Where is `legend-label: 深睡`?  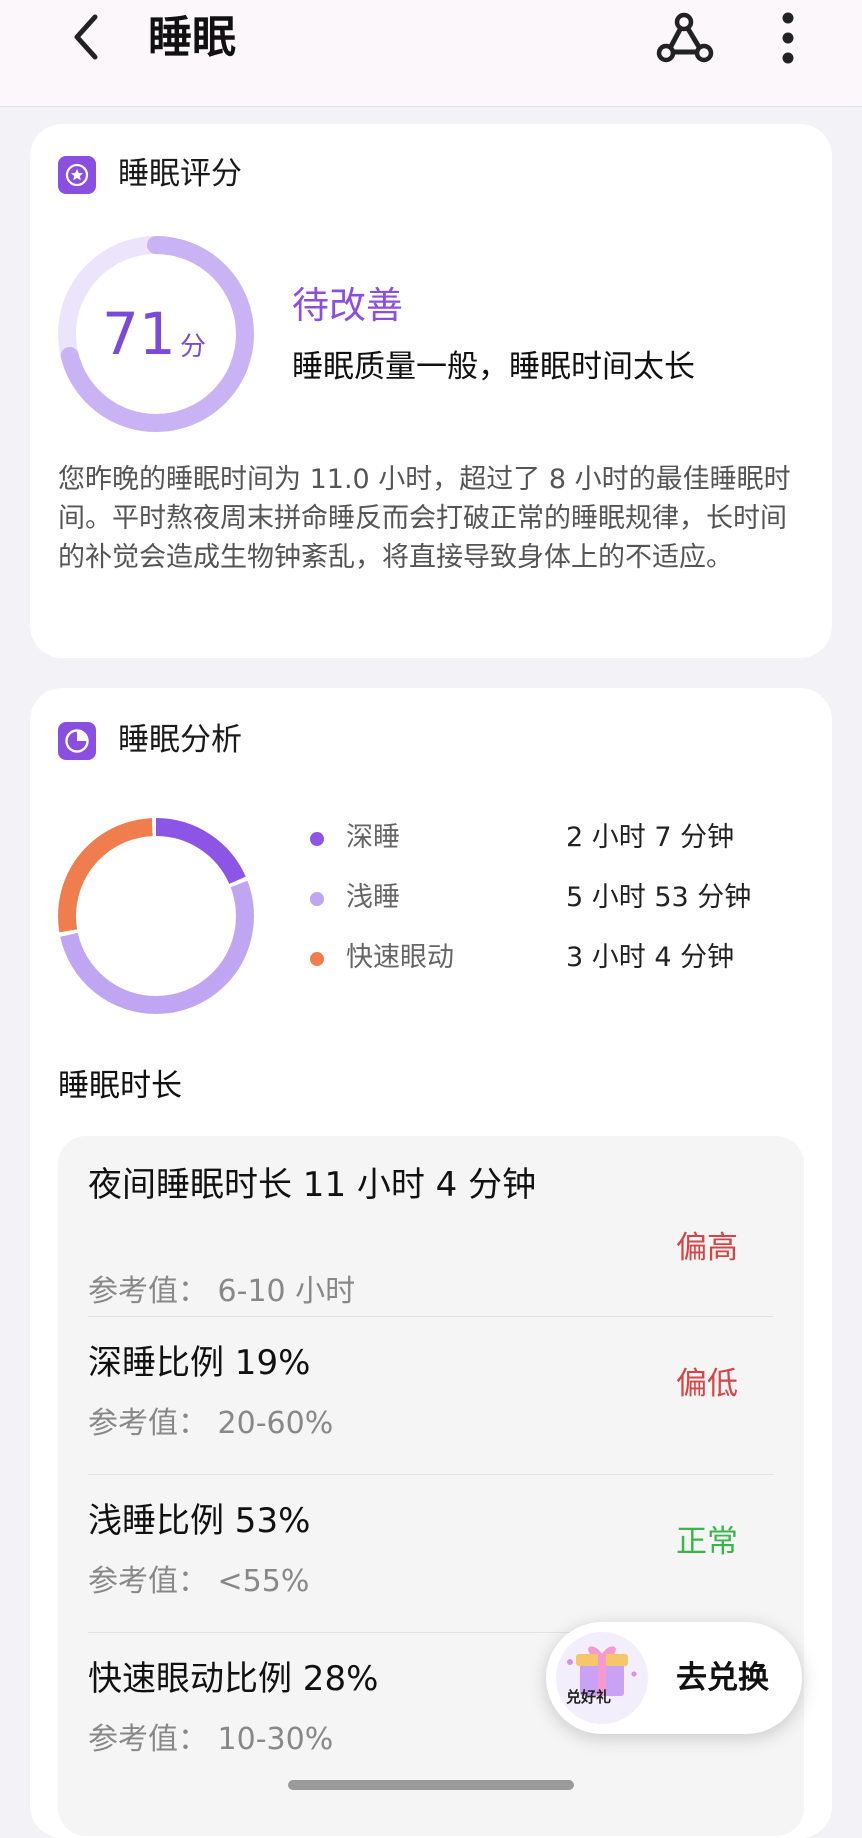 legend-label: 深睡 is located at coordinates (373, 837).